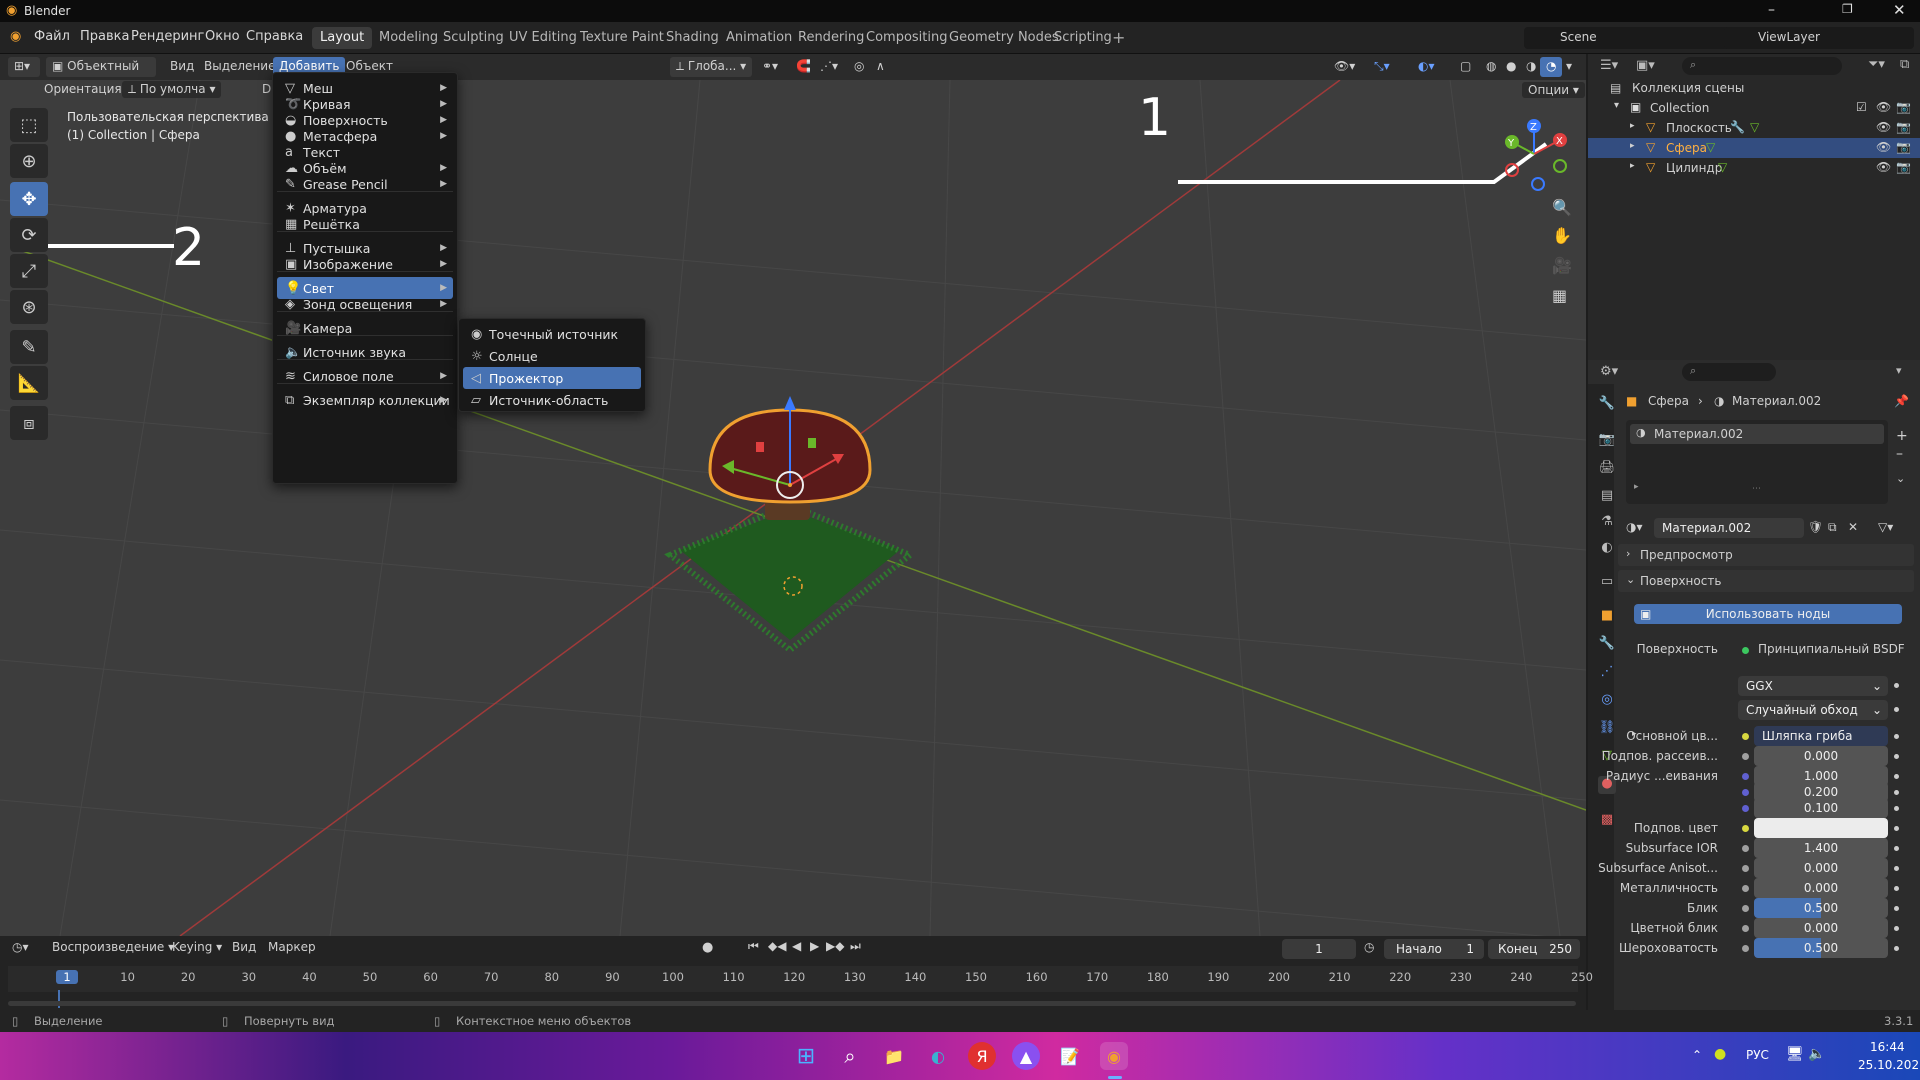  I want to click on outliner-row-object: ▸ ▽ Плоскость 🔧 ▽ 👁 📷, so click(1754, 128).